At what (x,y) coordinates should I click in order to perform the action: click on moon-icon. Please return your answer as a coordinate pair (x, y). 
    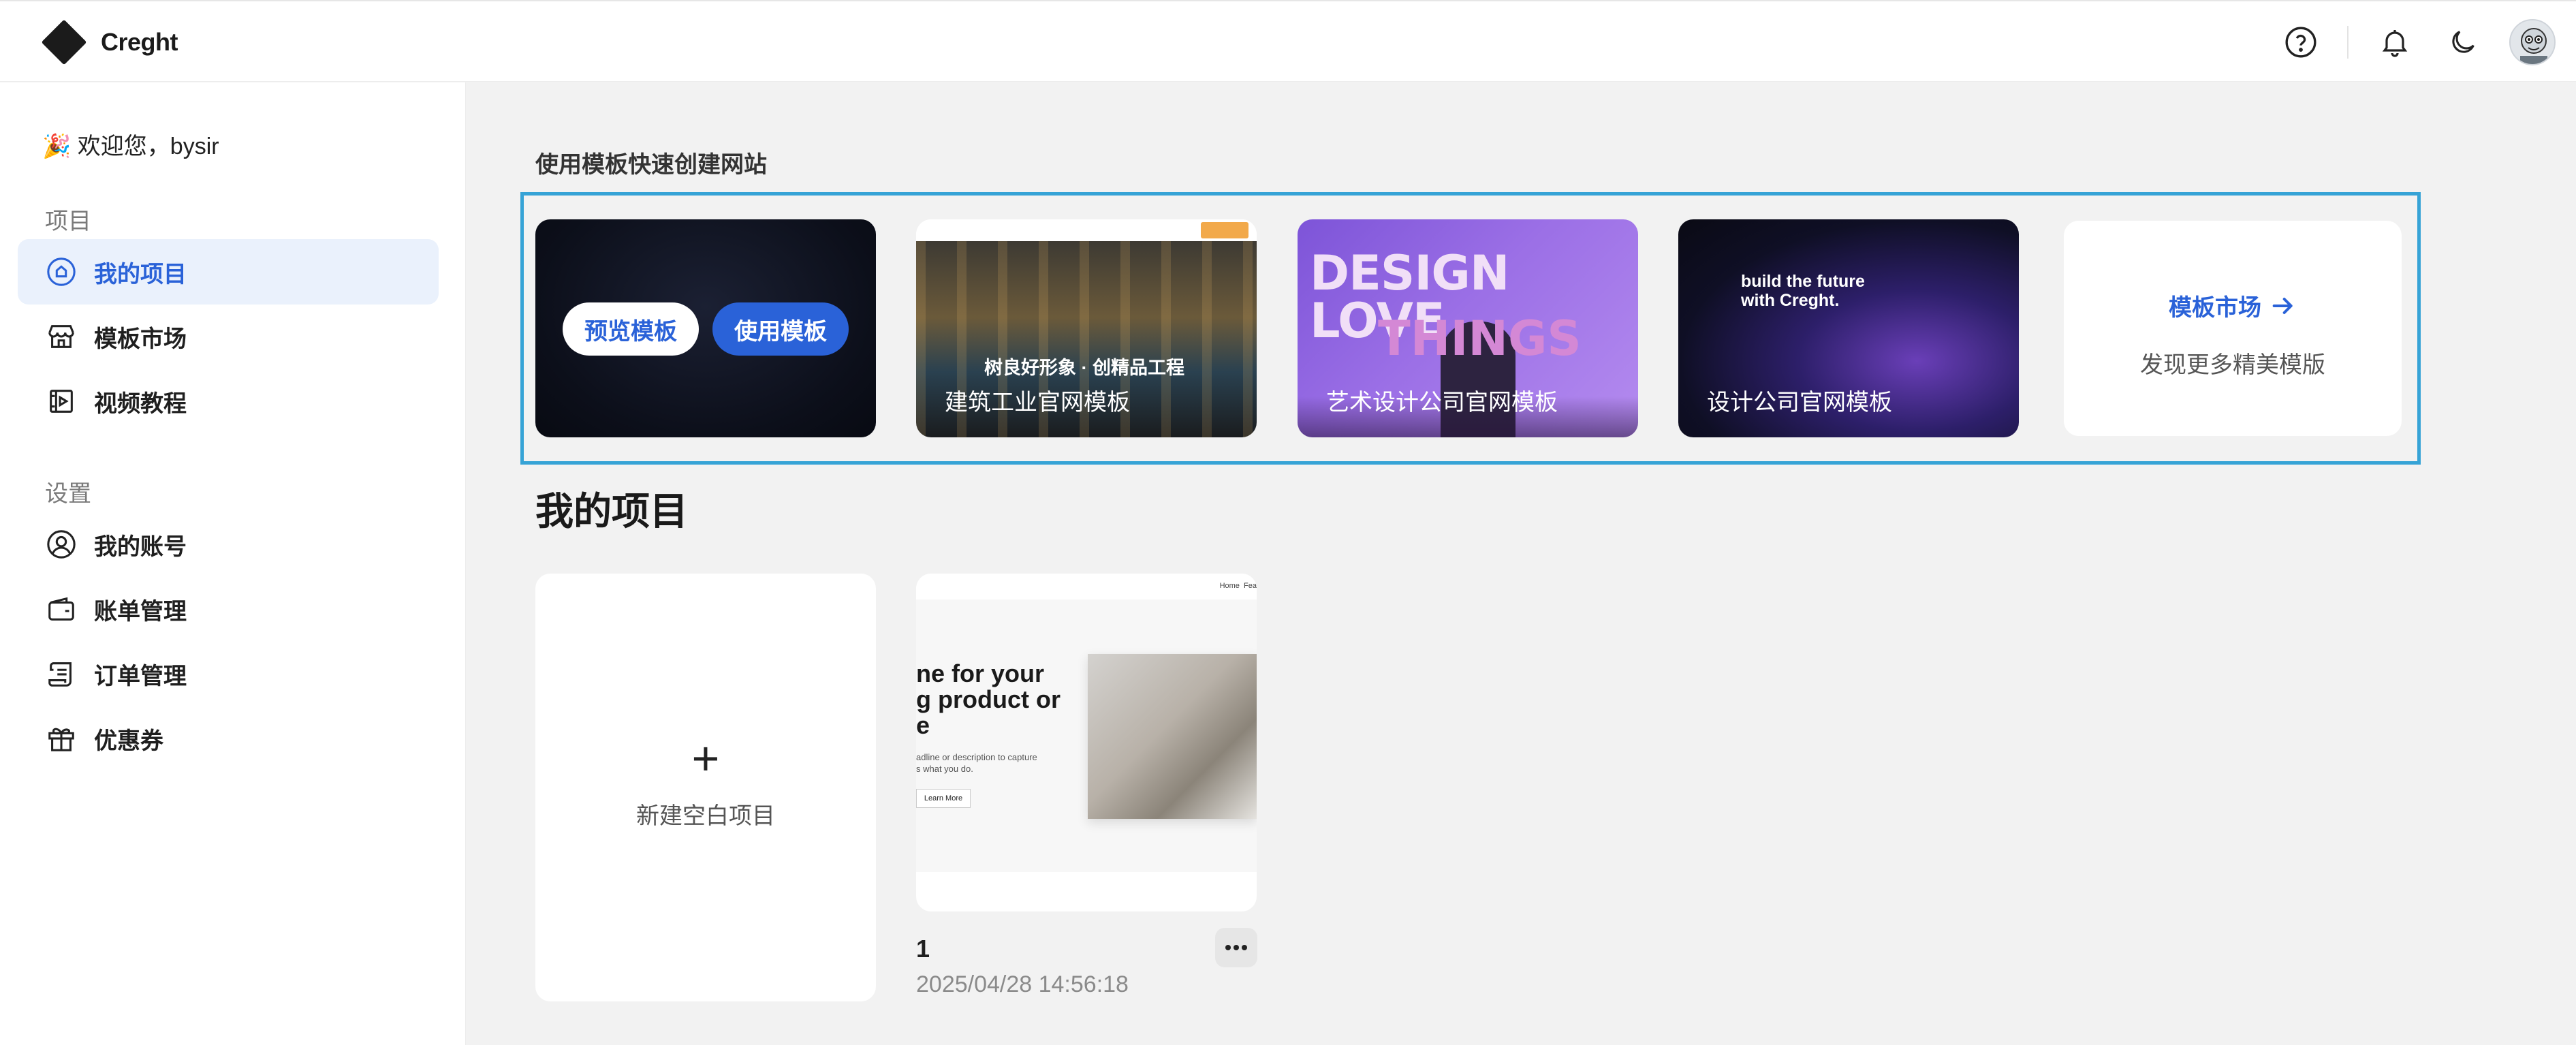
    Looking at the image, I should click on (2463, 42).